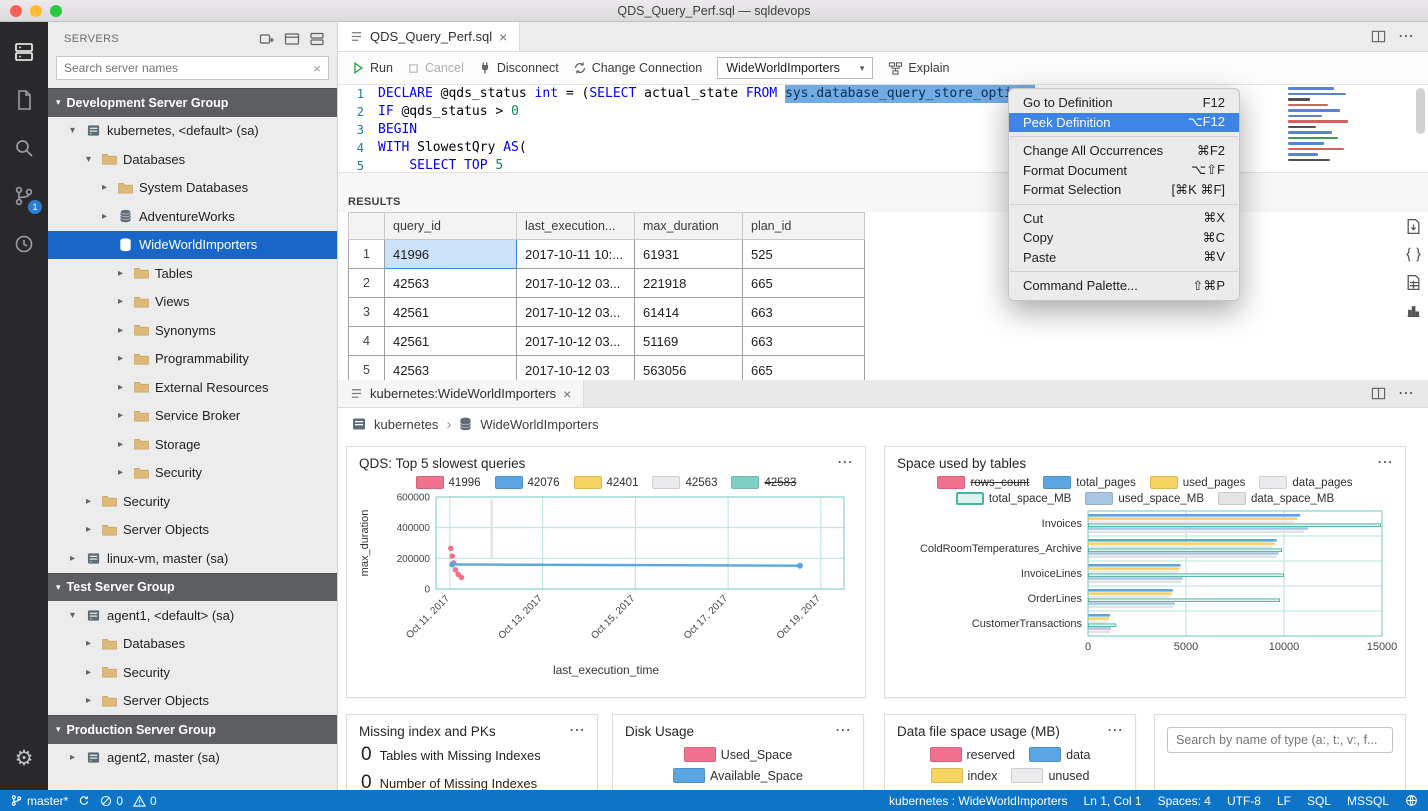 The image size is (1428, 811). I want to click on menu-item-format-selection: Format Selection [⌘K ⌘F], so click(1124, 190).